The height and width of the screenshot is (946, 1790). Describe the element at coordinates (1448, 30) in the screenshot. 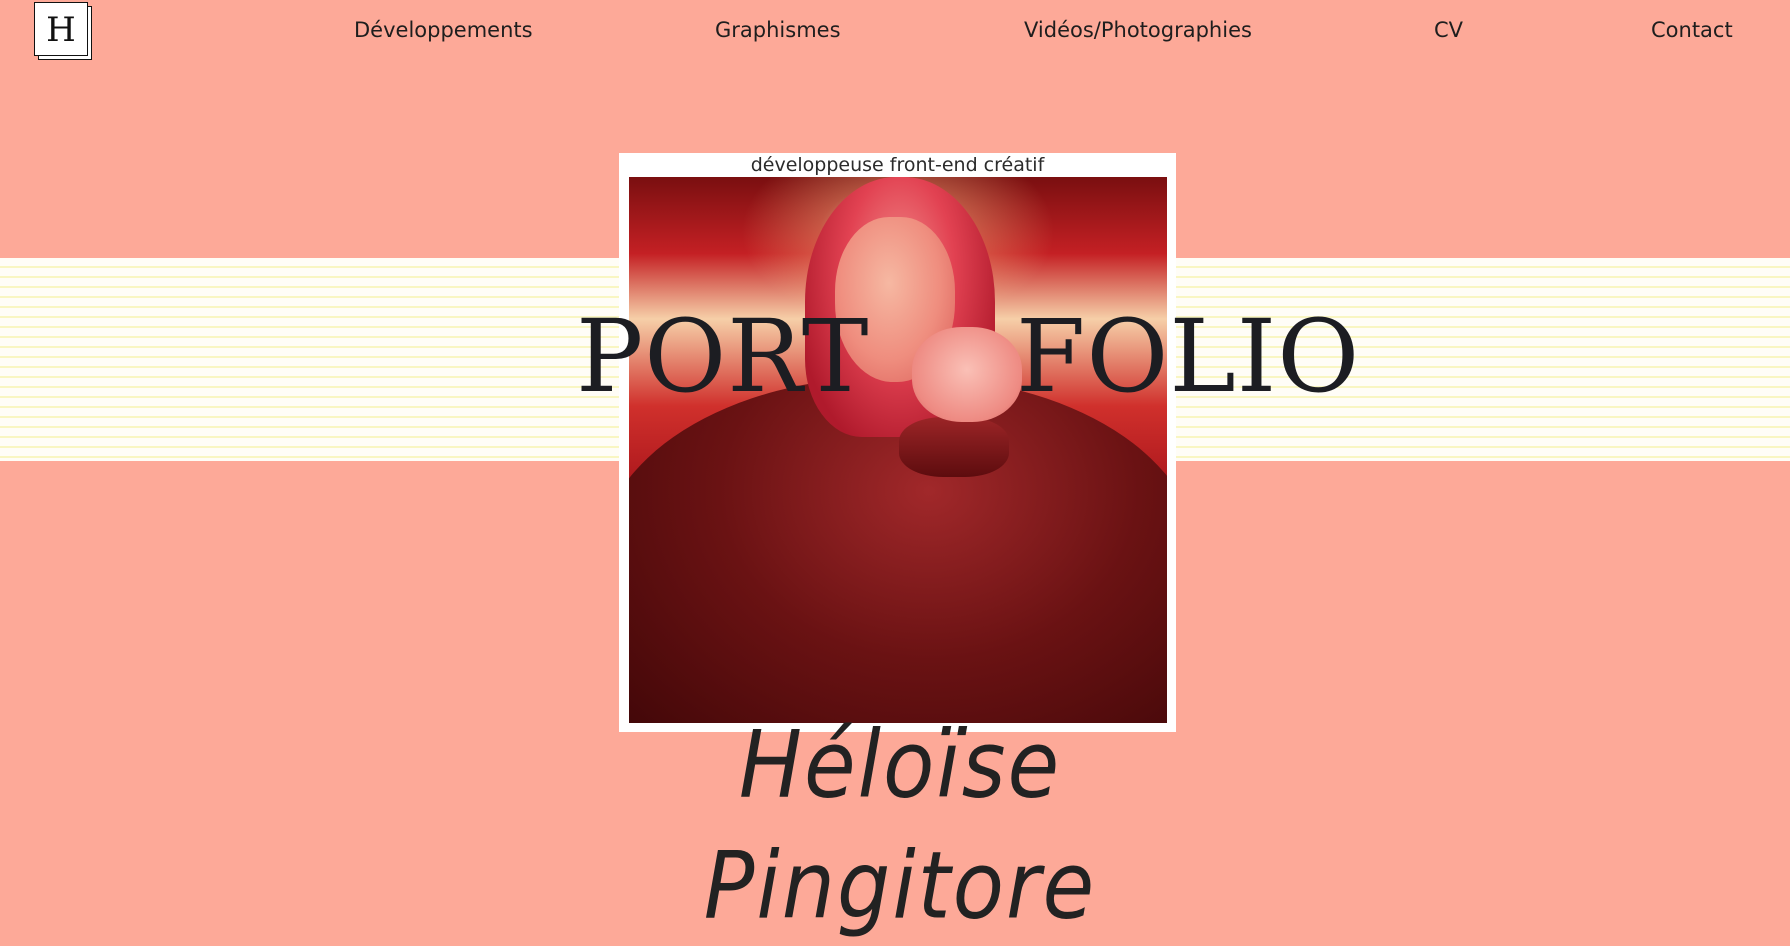

I see `nav-cv: CV` at that location.